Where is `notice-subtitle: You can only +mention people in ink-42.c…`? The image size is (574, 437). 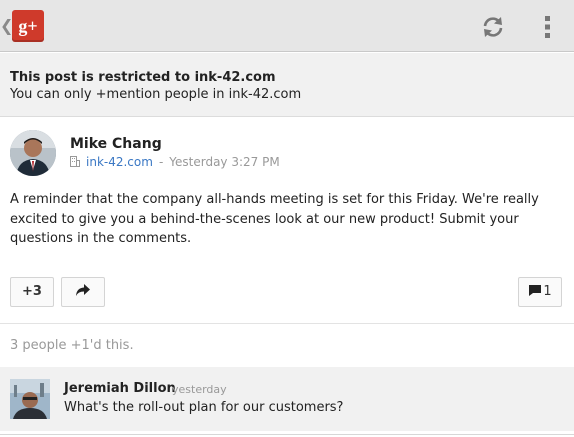
notice-subtitle: You can only +mention people in ink-42.c… is located at coordinates (156, 94).